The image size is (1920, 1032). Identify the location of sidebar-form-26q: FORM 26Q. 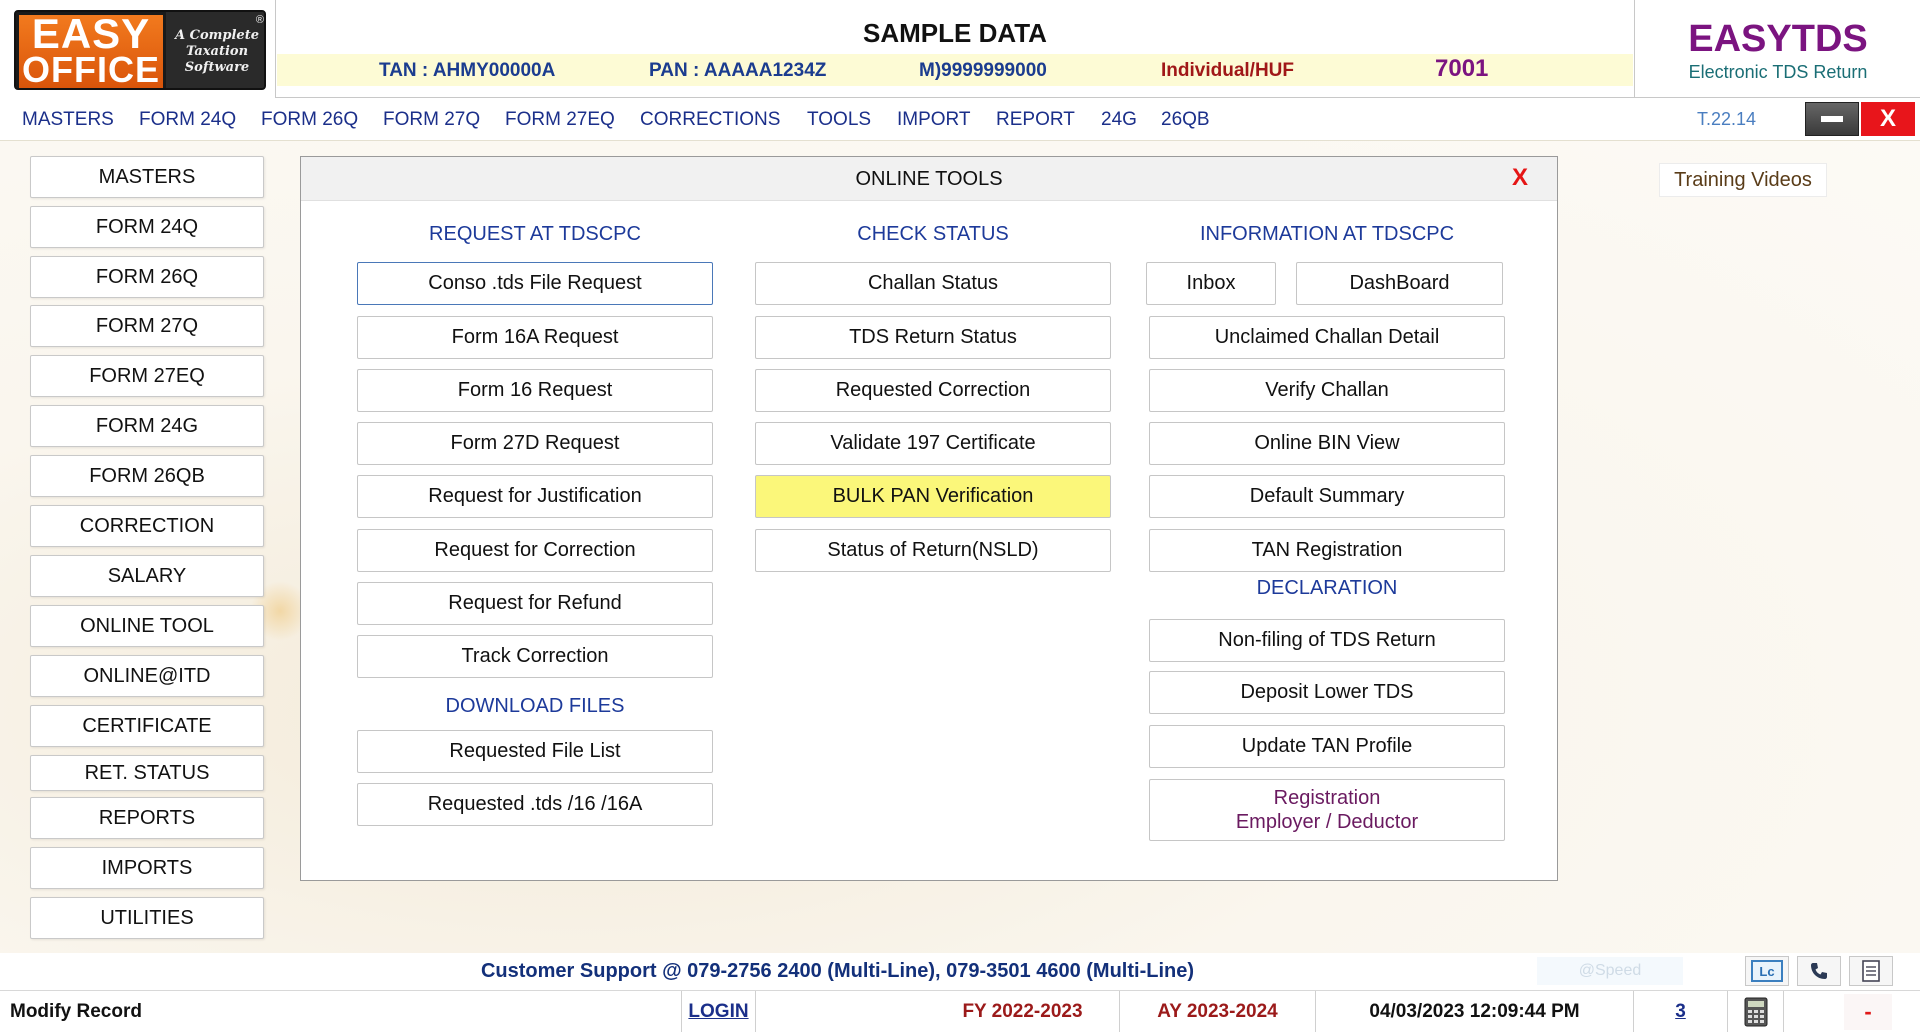
(147, 277).